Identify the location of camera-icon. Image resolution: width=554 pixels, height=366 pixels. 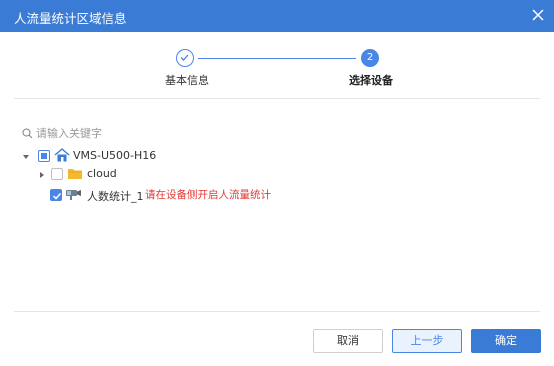
(73, 195).